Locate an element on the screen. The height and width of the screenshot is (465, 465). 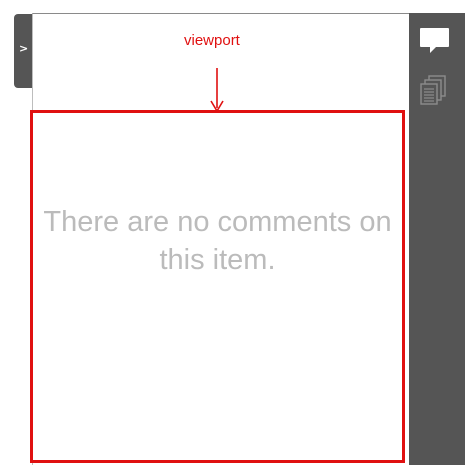
right-toolbar is located at coordinates (437, 239).